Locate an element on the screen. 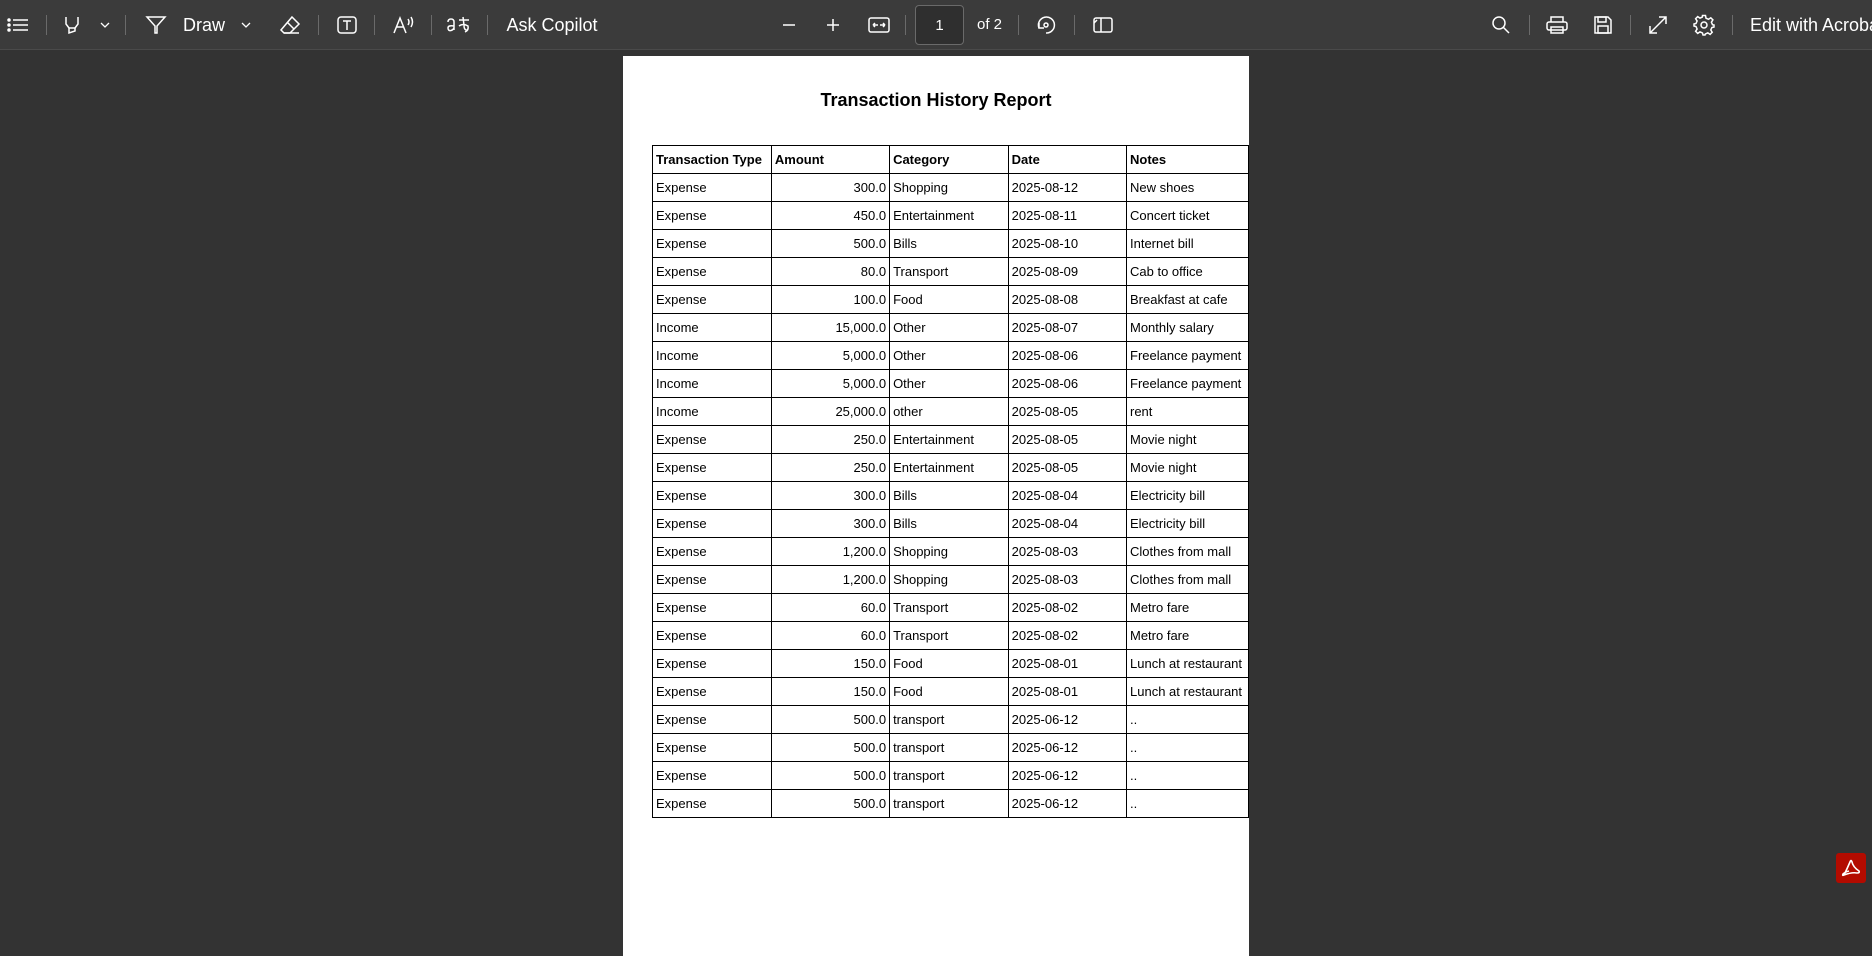 This screenshot has height=956, width=1872. table-cell: Other is located at coordinates (949, 355).